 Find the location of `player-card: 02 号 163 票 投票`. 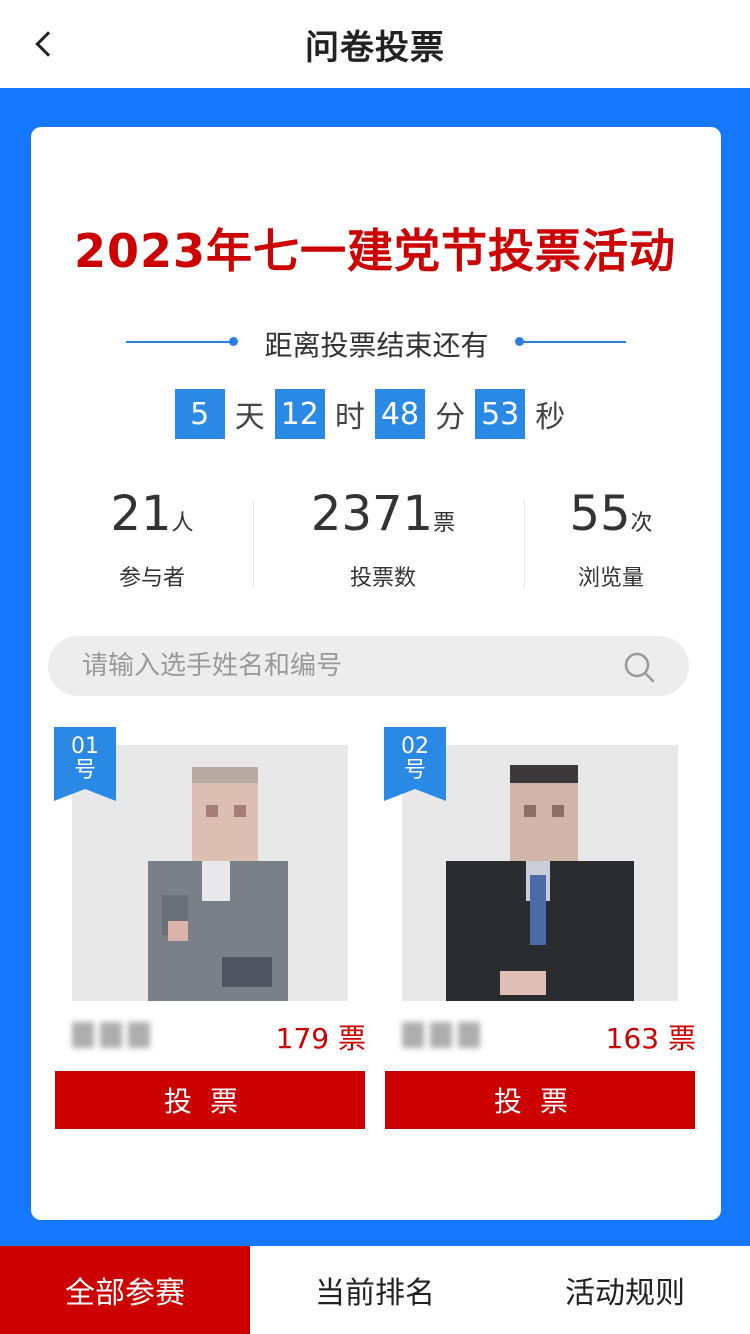

player-card: 02 号 163 票 投票 is located at coordinates (540, 929).